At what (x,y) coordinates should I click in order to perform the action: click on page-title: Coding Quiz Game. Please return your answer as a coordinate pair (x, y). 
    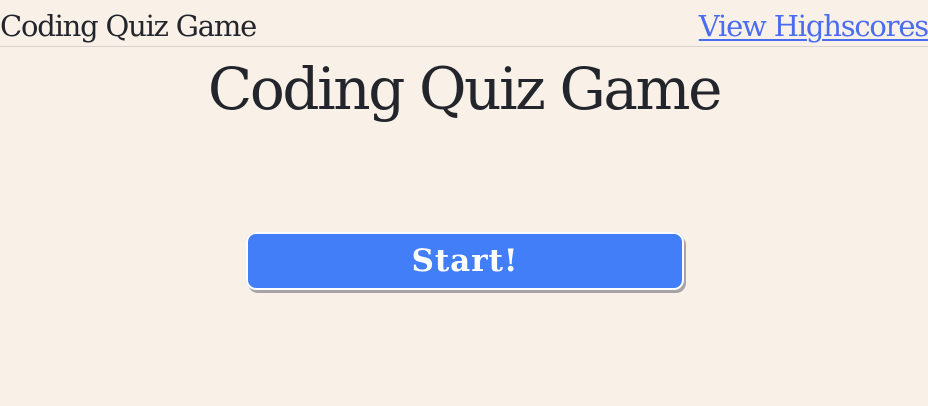
    Looking at the image, I should click on (465, 89).